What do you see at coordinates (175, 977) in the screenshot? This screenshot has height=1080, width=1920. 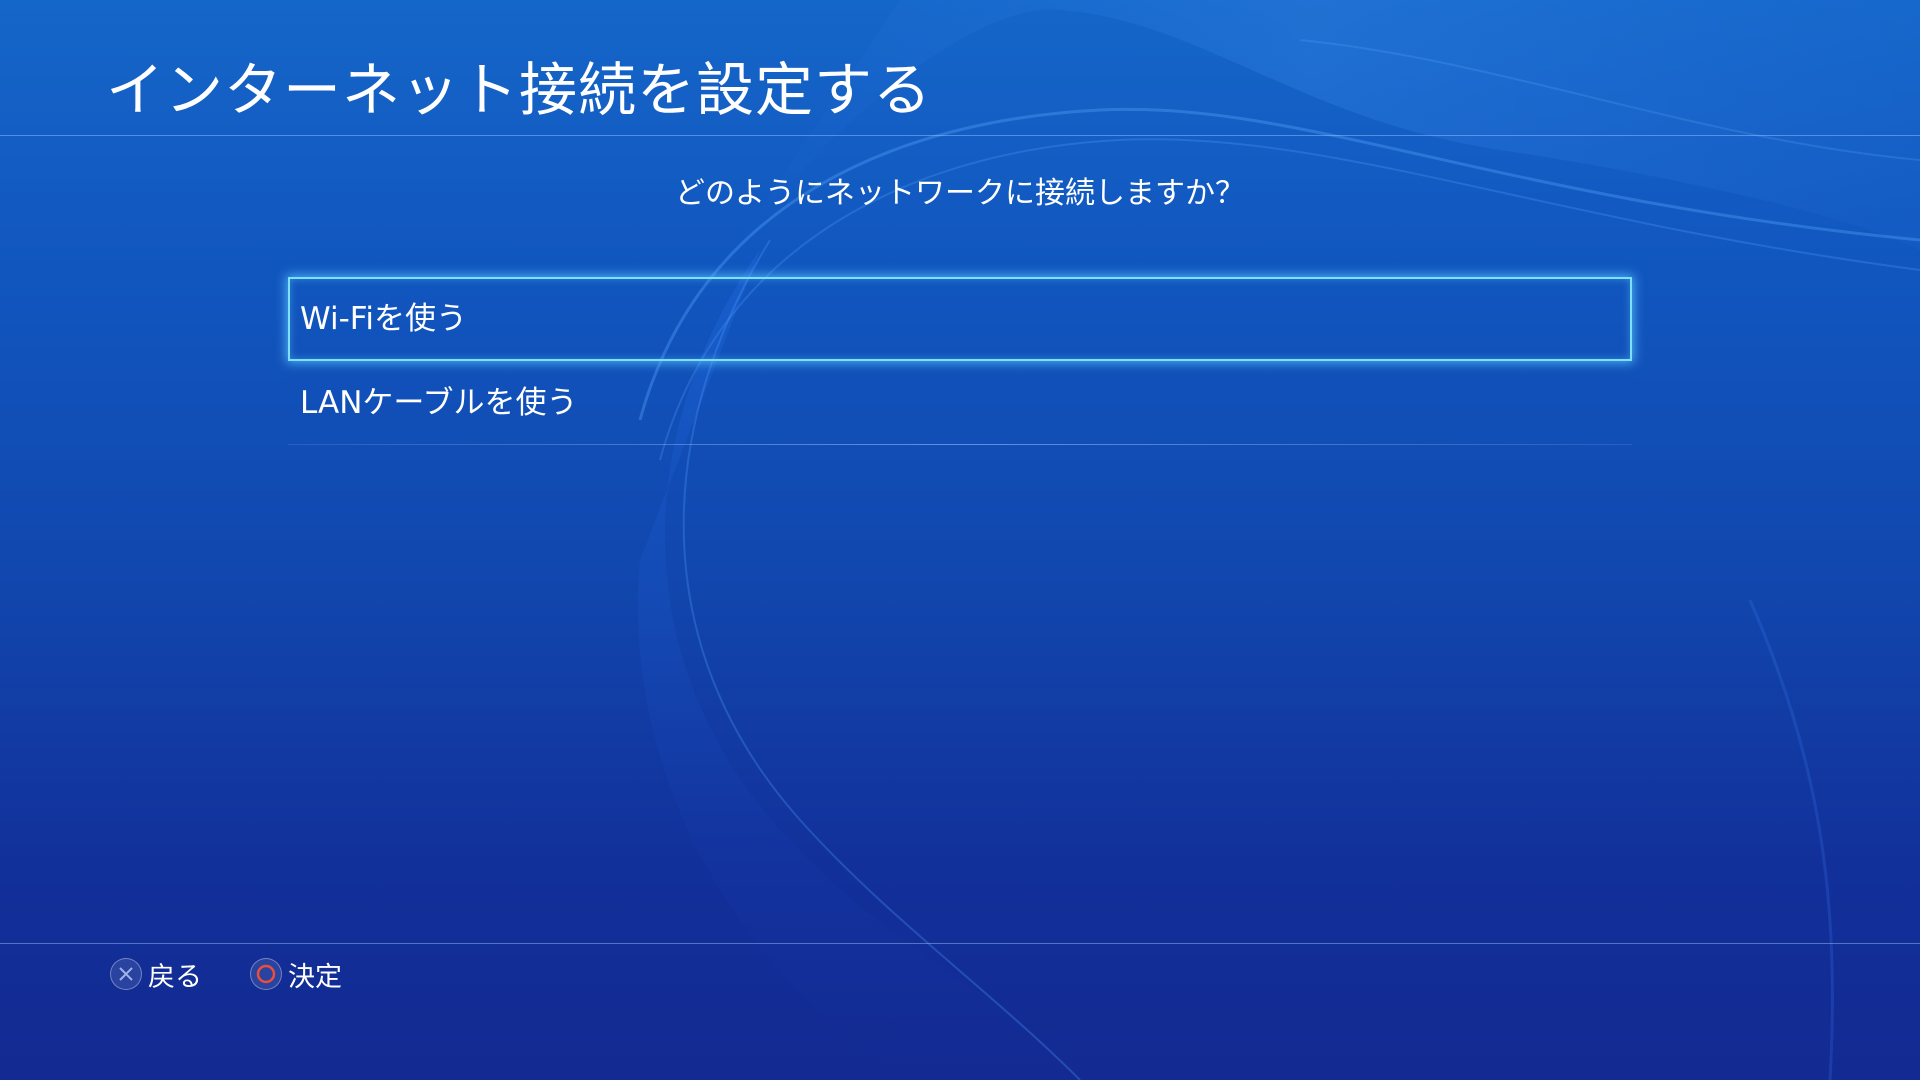 I see `back-label: 戻る` at bounding box center [175, 977].